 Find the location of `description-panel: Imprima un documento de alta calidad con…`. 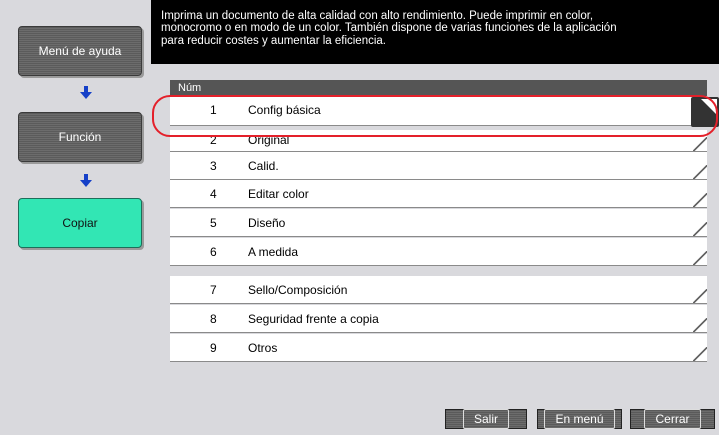

description-panel: Imprima un documento de alta calidad con… is located at coordinates (435, 32).